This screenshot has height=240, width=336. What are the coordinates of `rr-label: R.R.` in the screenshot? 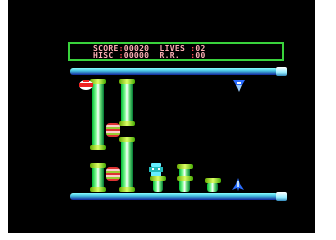 It's located at (169, 55).